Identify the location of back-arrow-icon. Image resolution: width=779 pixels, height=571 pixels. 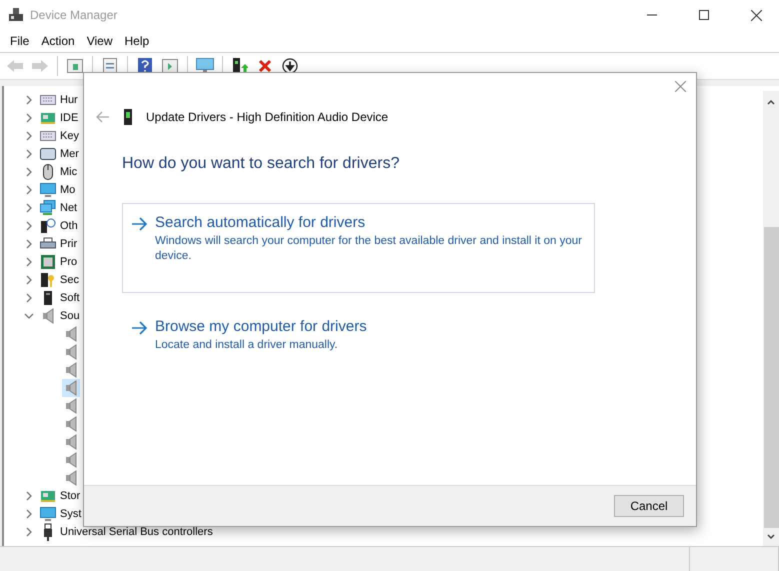
(15, 66).